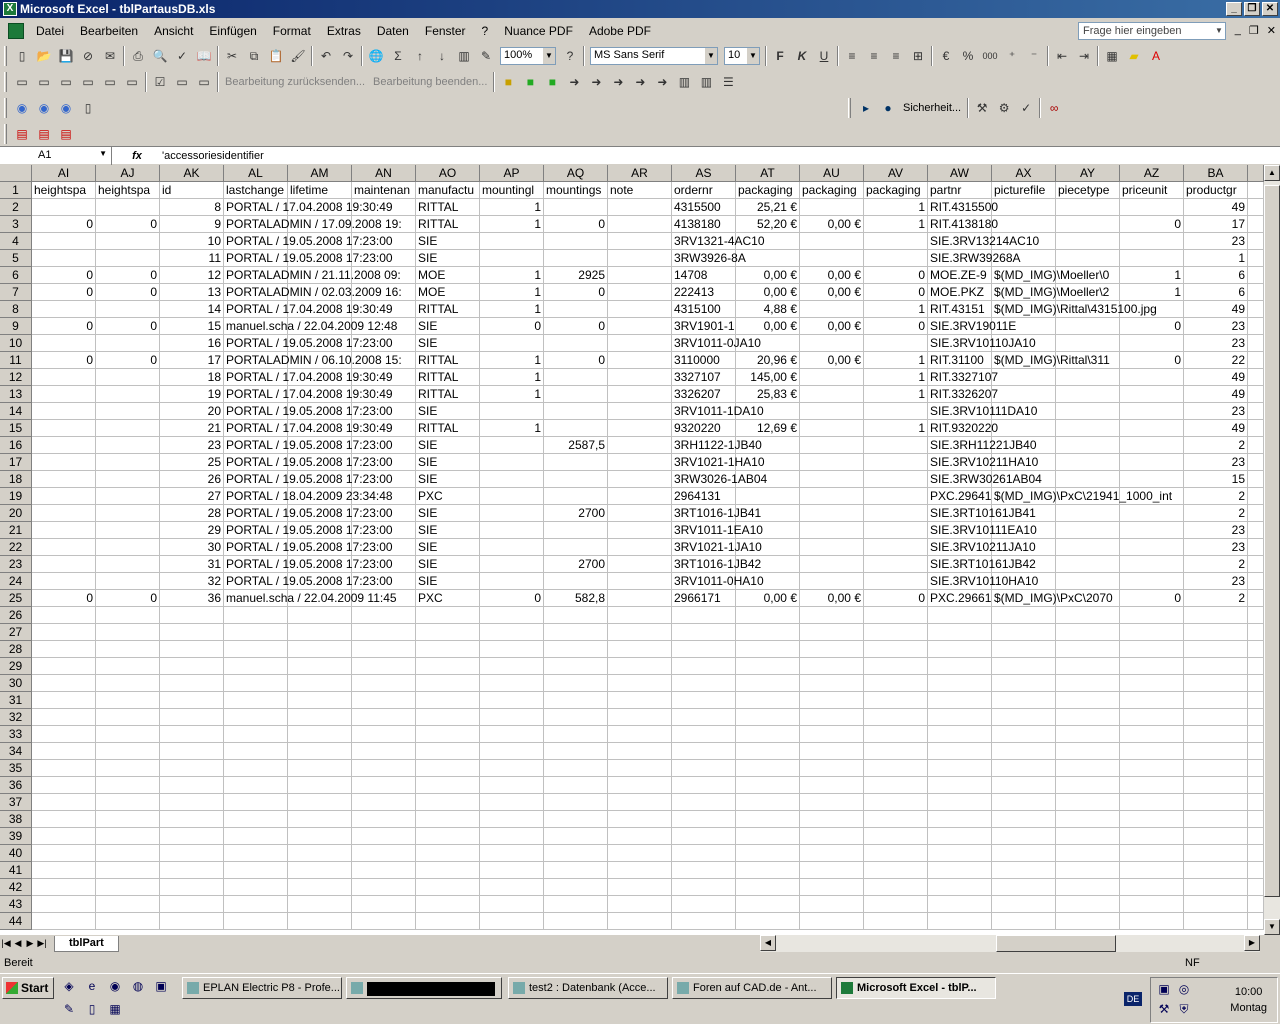 The image size is (1280, 1024). Describe the element at coordinates (308, 530) in the screenshot. I see `table-cell: PORTAL / 19.05.2008 17:23:00` at that location.